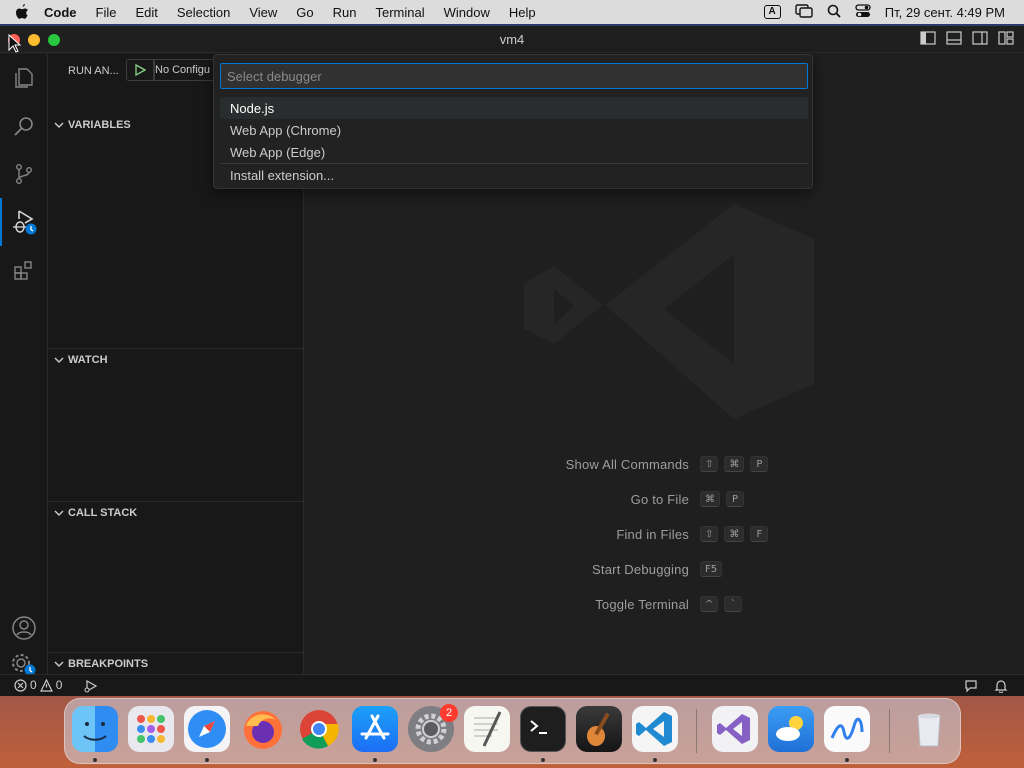 The width and height of the screenshot is (1024, 768). I want to click on accounts-icon, so click(24, 628).